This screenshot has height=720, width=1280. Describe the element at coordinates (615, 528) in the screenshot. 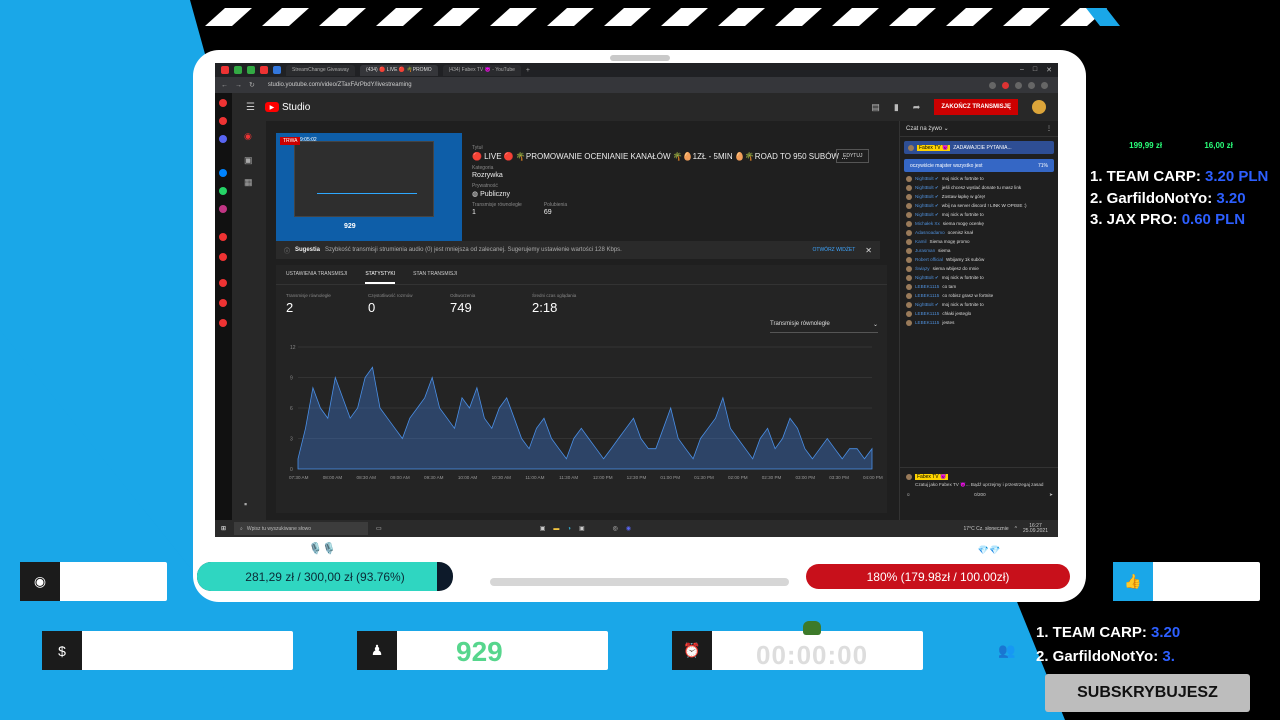

I see `app-icon: ◎` at that location.